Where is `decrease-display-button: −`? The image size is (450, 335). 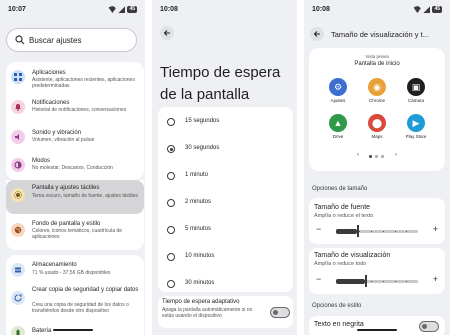 decrease-display-button: − is located at coordinates (318, 279).